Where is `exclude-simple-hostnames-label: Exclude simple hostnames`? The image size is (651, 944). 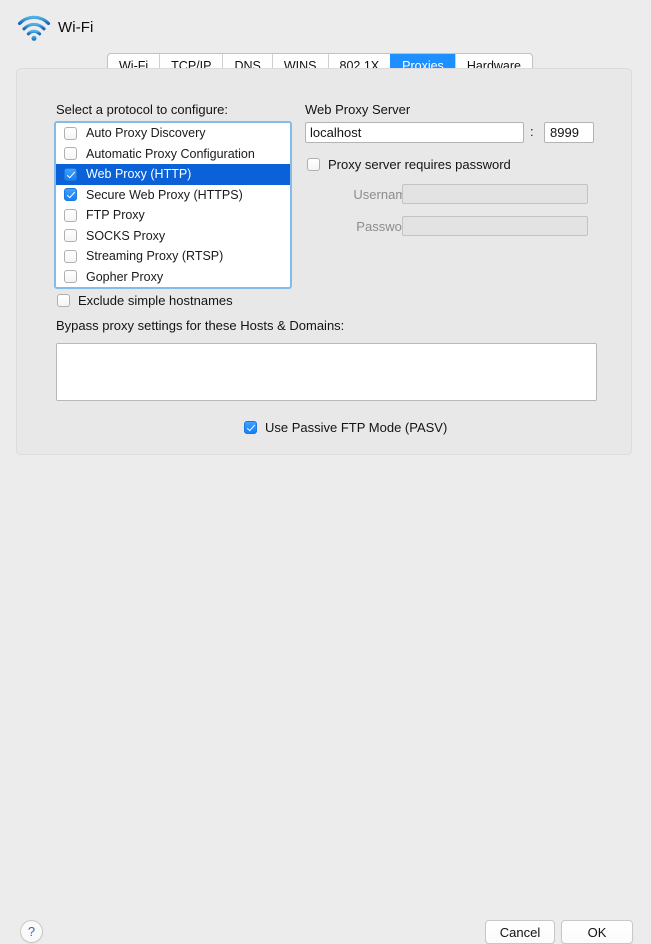 exclude-simple-hostnames-label: Exclude simple hostnames is located at coordinates (155, 300).